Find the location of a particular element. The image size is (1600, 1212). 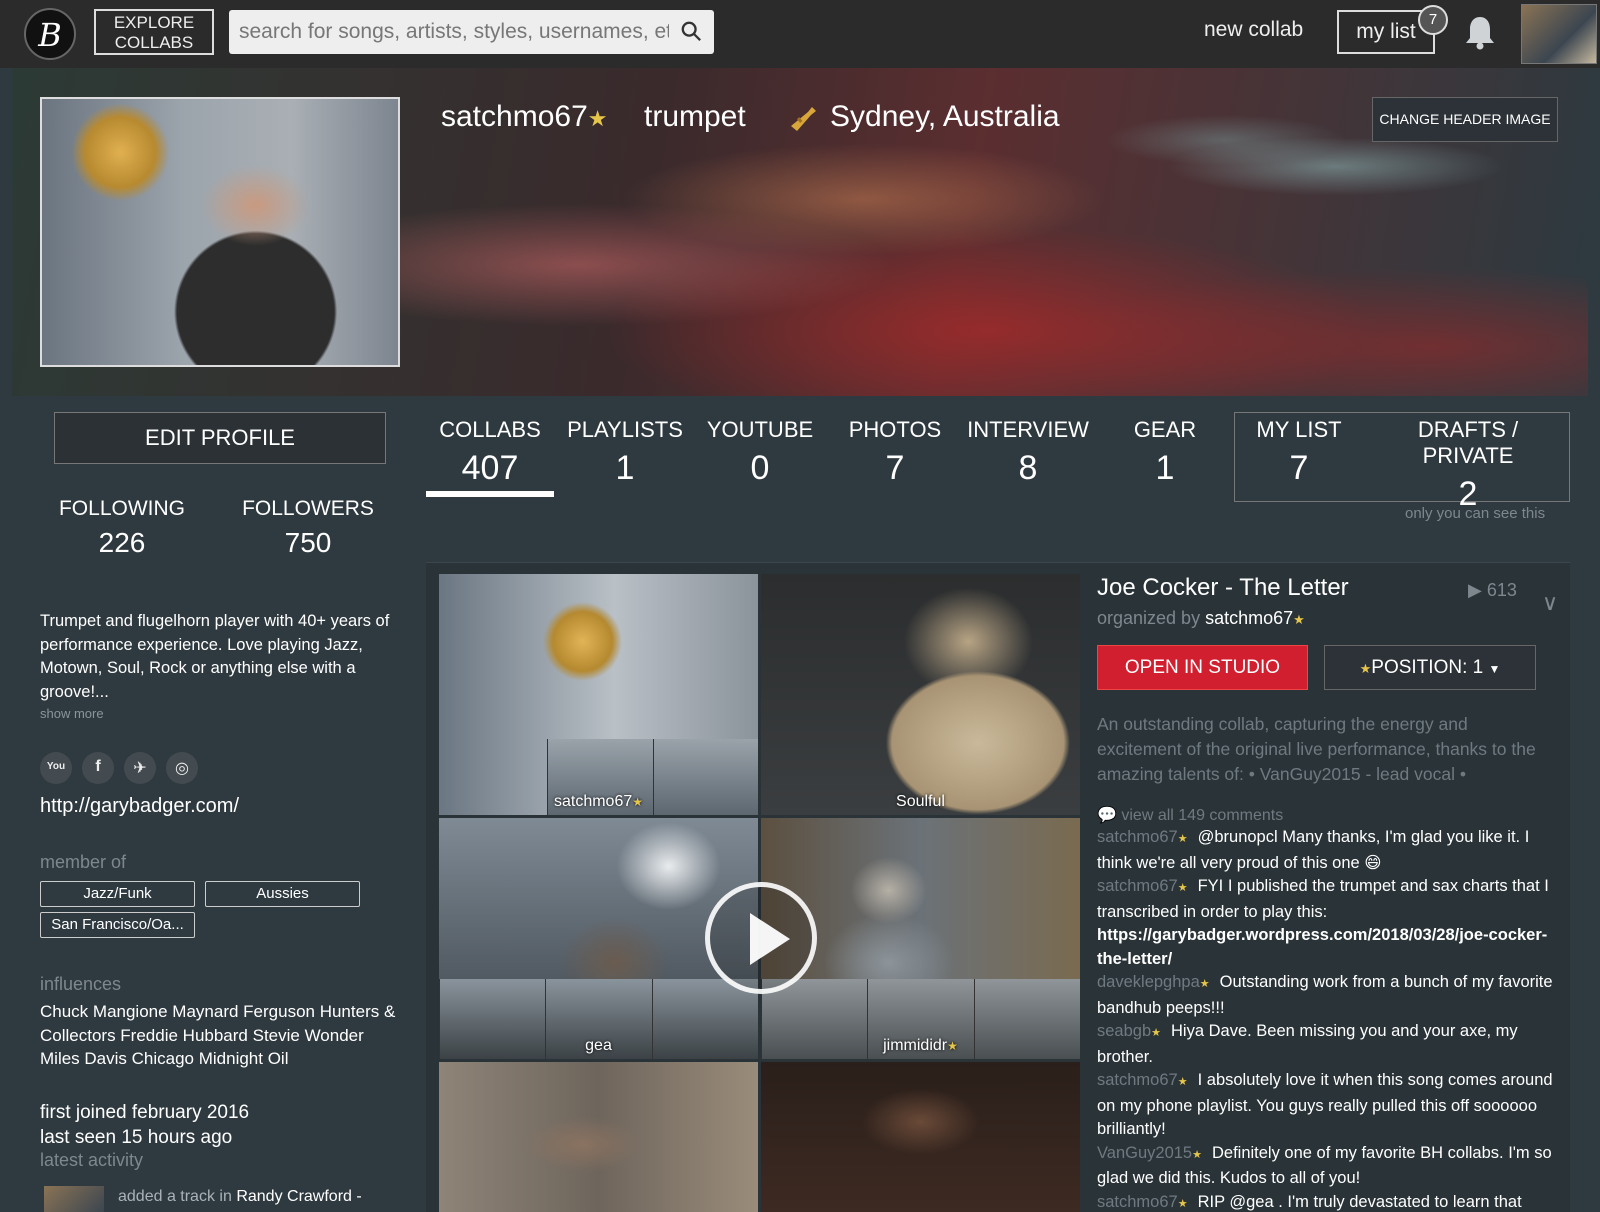

explore-collabs-button: EXPLORE COLLABS is located at coordinates (154, 32).